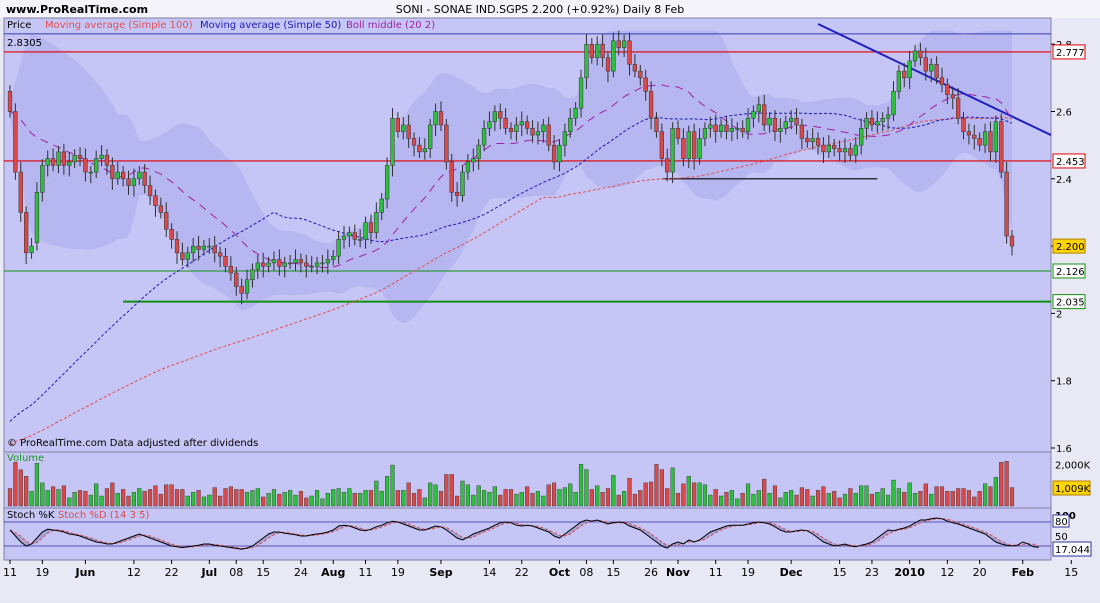 Image resolution: width=1100 pixels, height=603 pixels. What do you see at coordinates (840, 572) in the screenshot?
I see `x-tick-label: 15` at bounding box center [840, 572].